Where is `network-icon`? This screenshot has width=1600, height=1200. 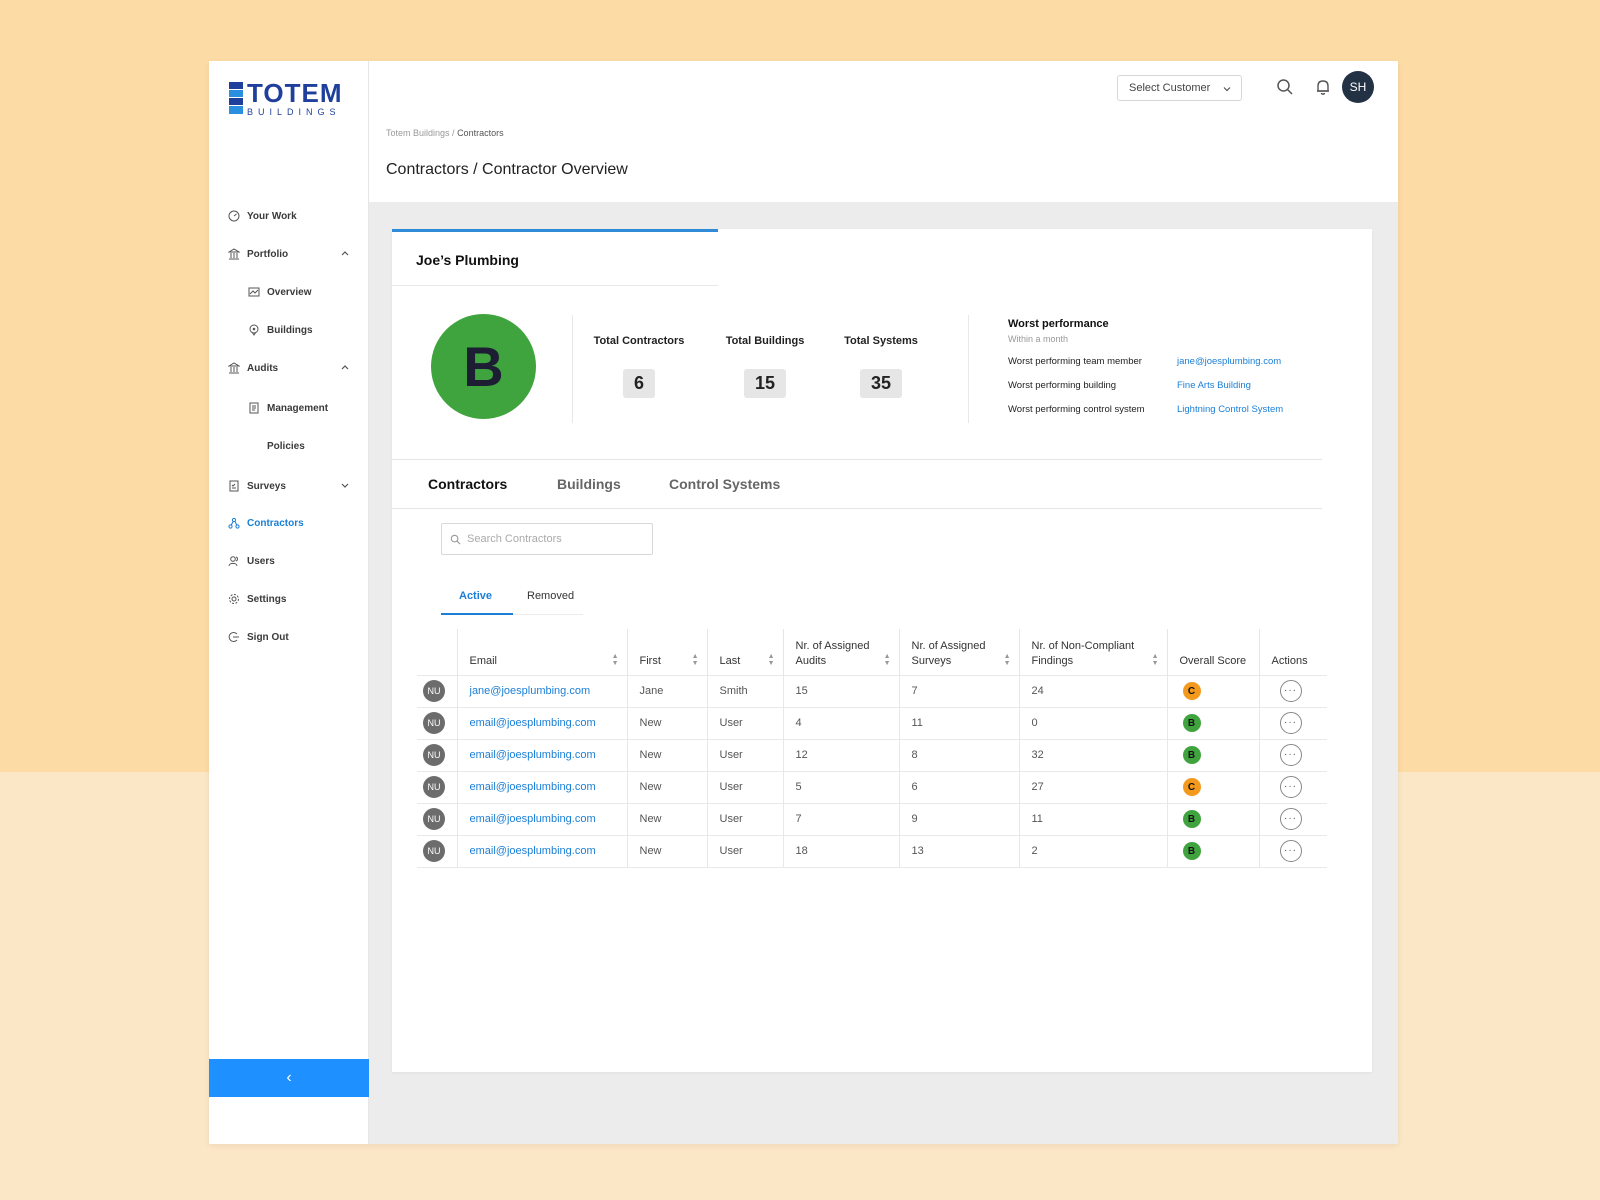
network-icon is located at coordinates (234, 523).